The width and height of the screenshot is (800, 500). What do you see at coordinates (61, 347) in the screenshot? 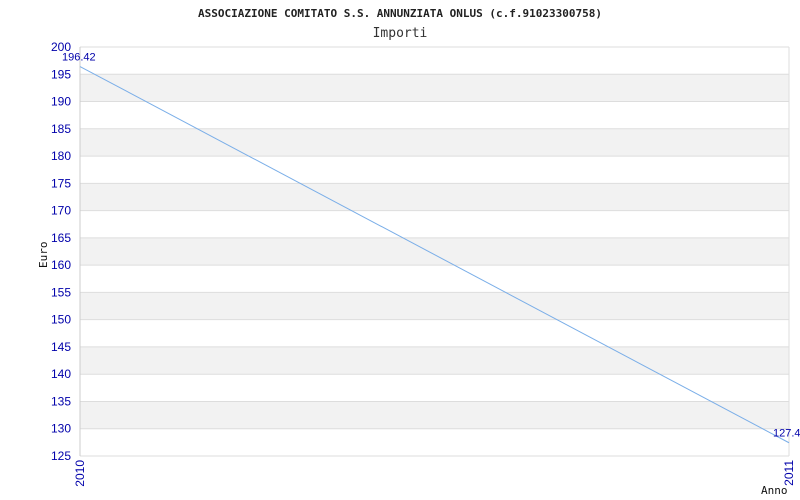
I see `y-tick-label: 145` at bounding box center [61, 347].